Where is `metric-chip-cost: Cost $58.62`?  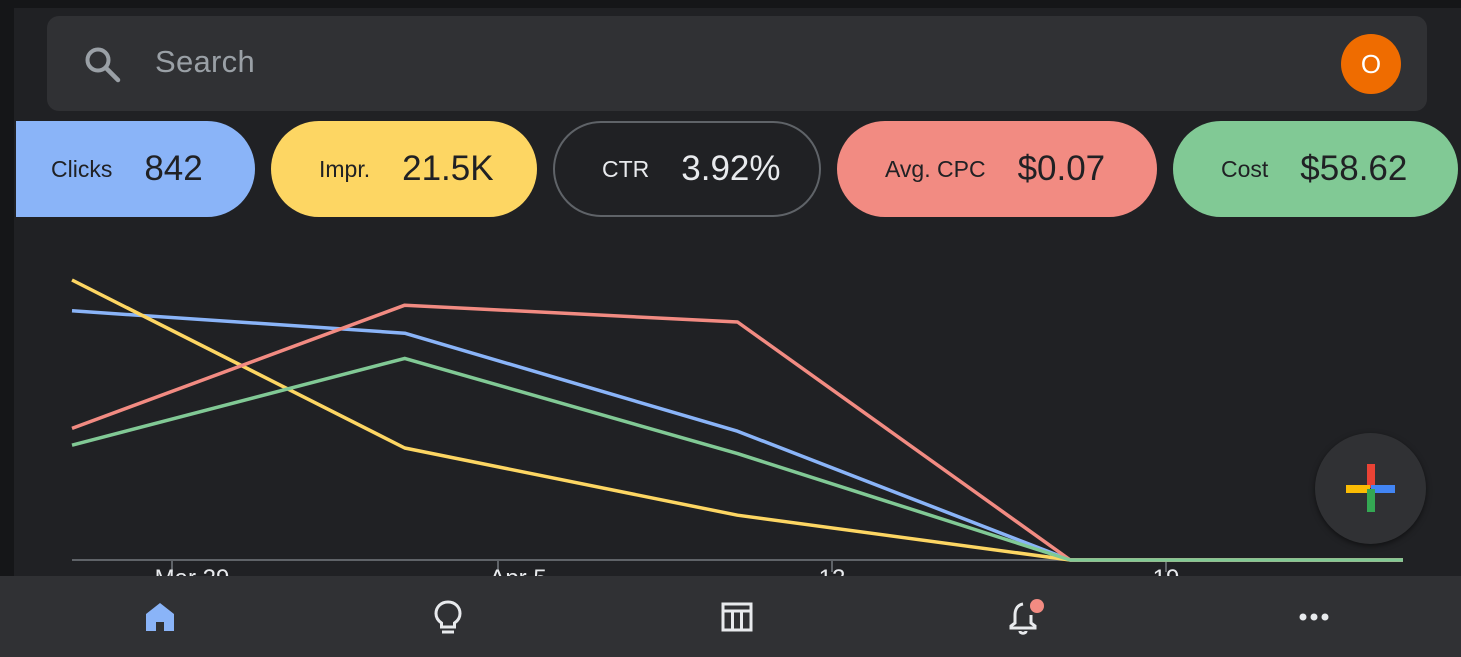
metric-chip-cost: Cost $58.62 is located at coordinates (1315, 169).